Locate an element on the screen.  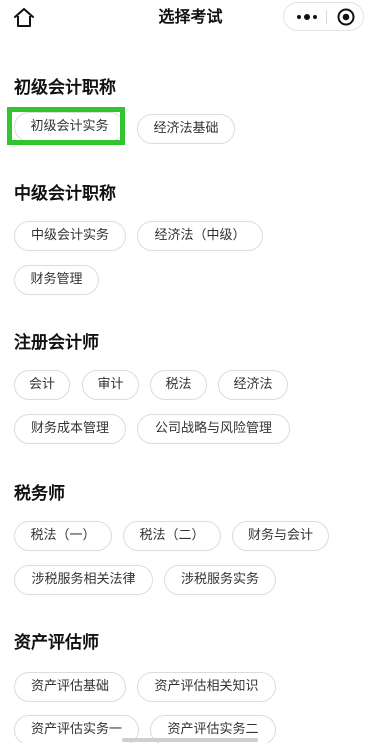
exam-tag: 涉税服务相关法律 is located at coordinates (83, 580).